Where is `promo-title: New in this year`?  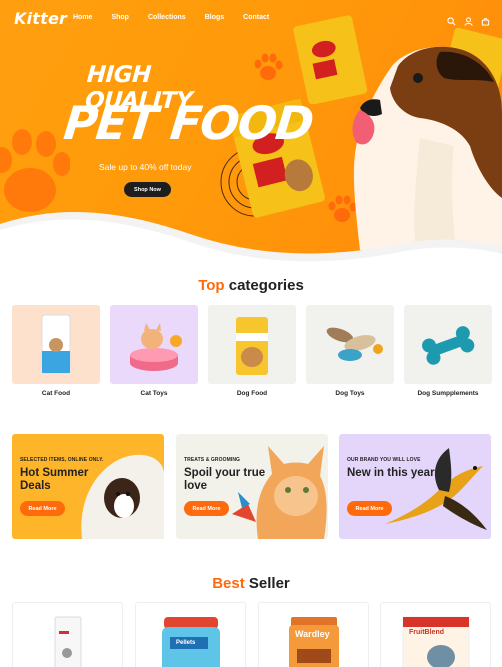
promo-title: New in this year is located at coordinates (391, 473).